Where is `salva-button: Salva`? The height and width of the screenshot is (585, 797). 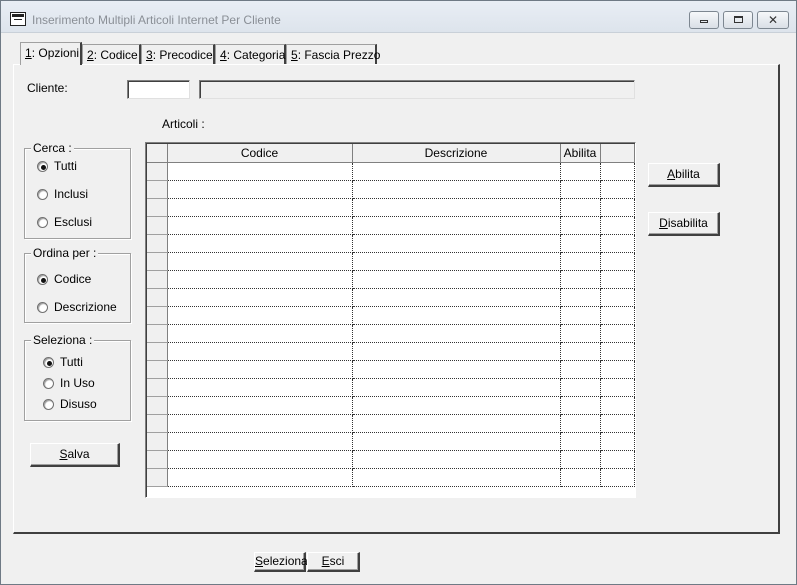 salva-button: Salva is located at coordinates (75, 455).